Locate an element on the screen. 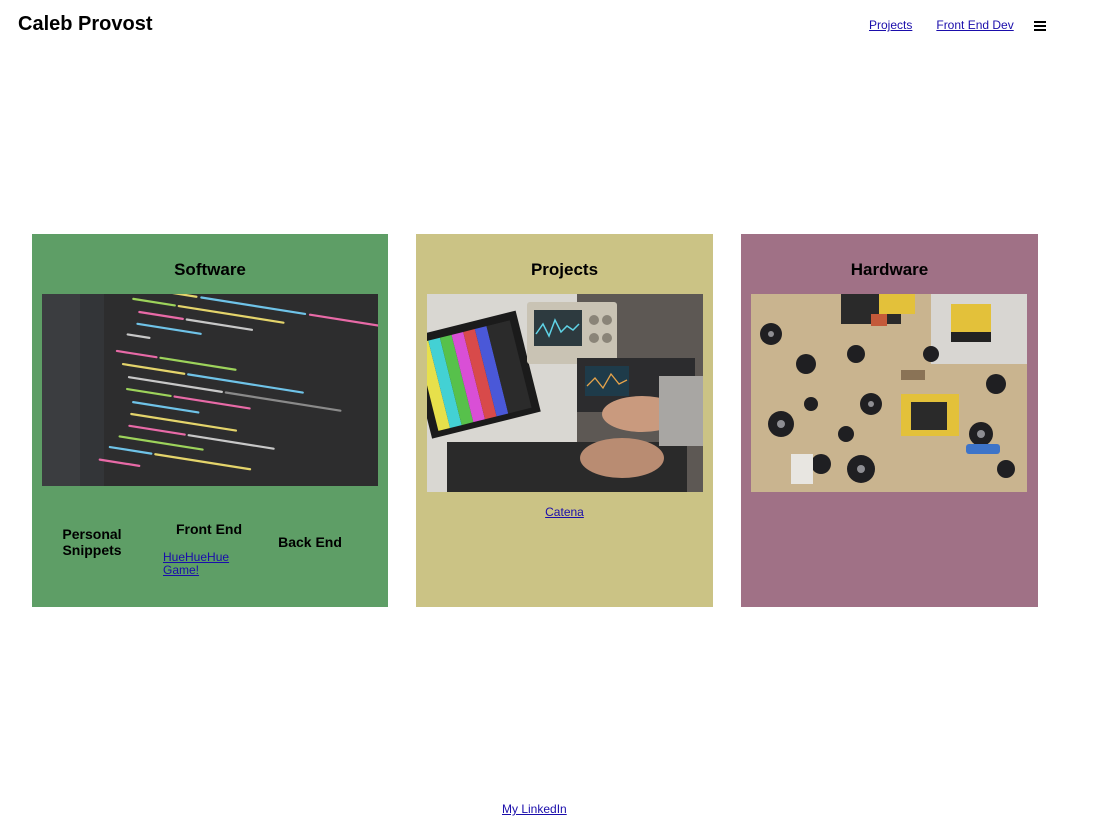 Image resolution: width=1094 pixels, height=830 pixels. back-end-heading: Back End is located at coordinates (310, 542).